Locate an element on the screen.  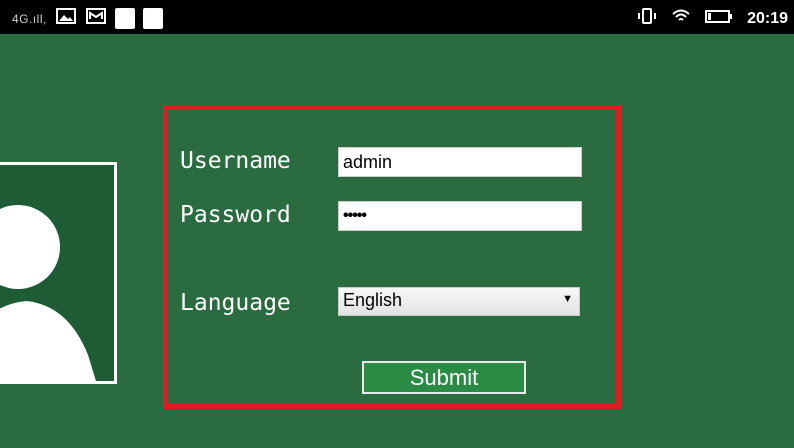
status-bar-left: 4G.ıll, is located at coordinates (87, 18).